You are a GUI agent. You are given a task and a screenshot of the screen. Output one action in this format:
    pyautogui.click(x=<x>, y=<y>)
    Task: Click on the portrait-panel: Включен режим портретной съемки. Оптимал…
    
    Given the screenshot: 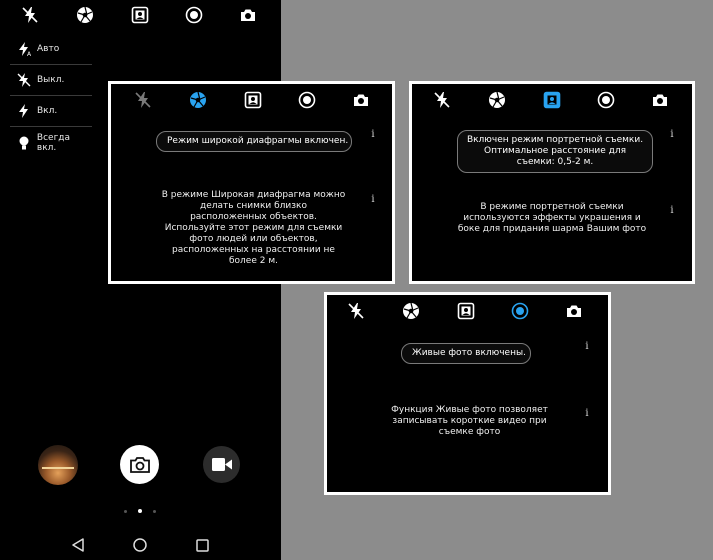 What is the action you would take?
    pyautogui.click(x=552, y=182)
    